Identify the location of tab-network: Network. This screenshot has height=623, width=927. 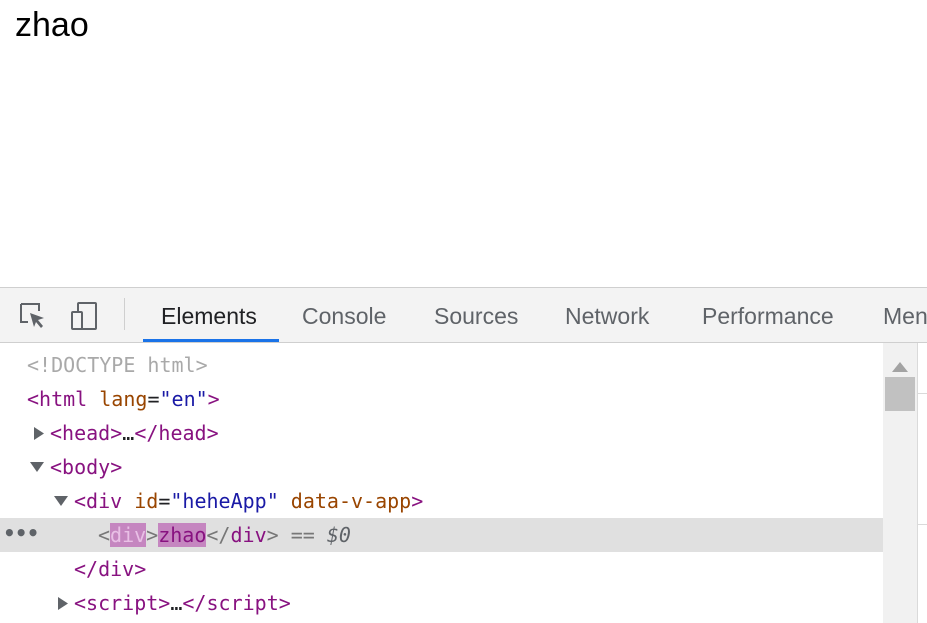
(607, 315).